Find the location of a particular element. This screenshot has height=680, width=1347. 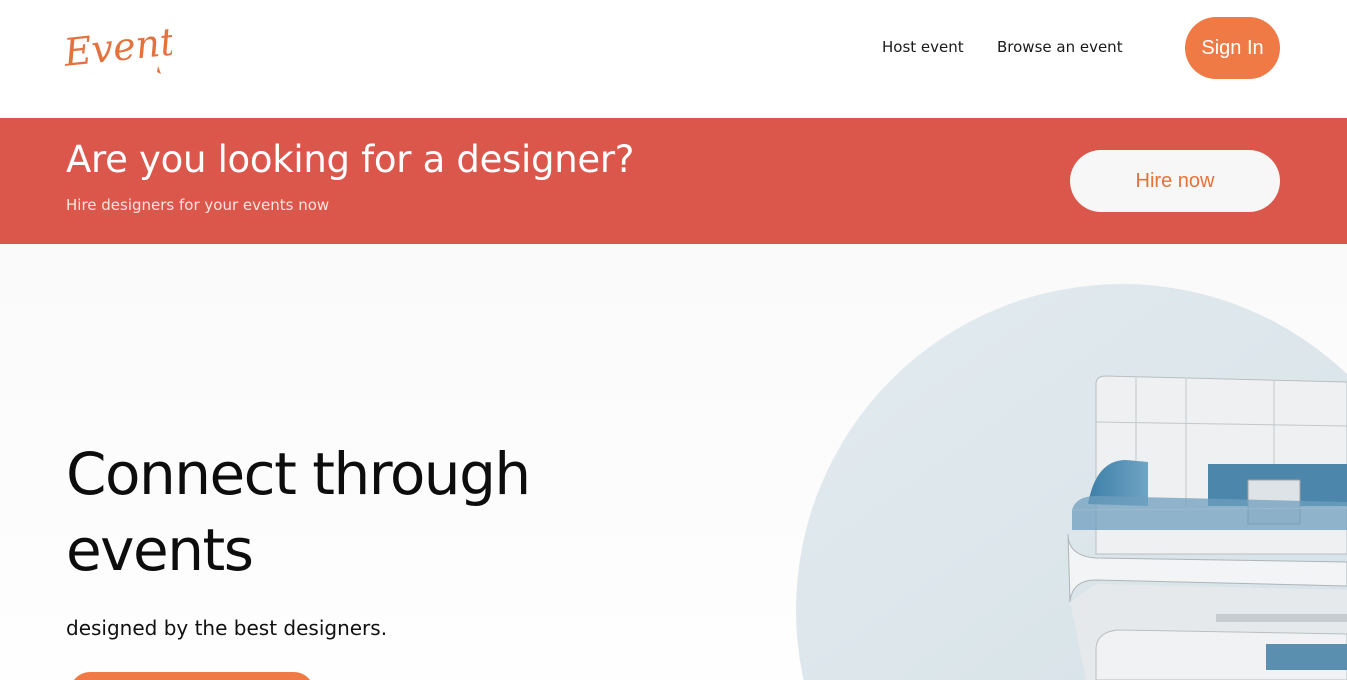

hero-title: Connect through events is located at coordinates (346, 512).